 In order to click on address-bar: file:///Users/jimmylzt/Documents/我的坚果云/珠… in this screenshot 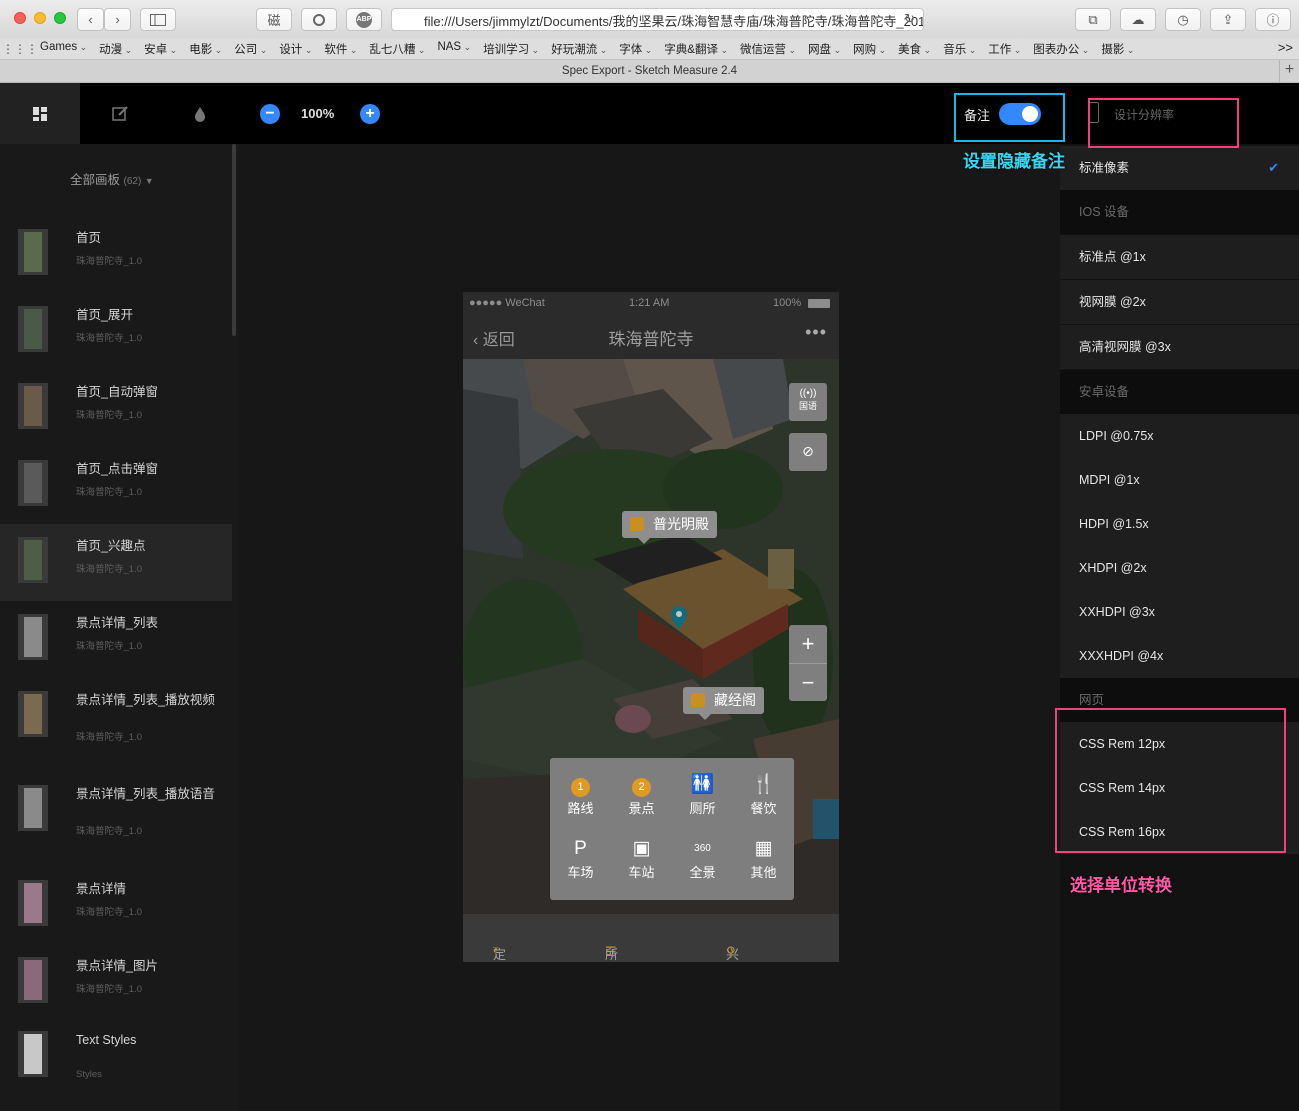, I will do `click(657, 19)`.